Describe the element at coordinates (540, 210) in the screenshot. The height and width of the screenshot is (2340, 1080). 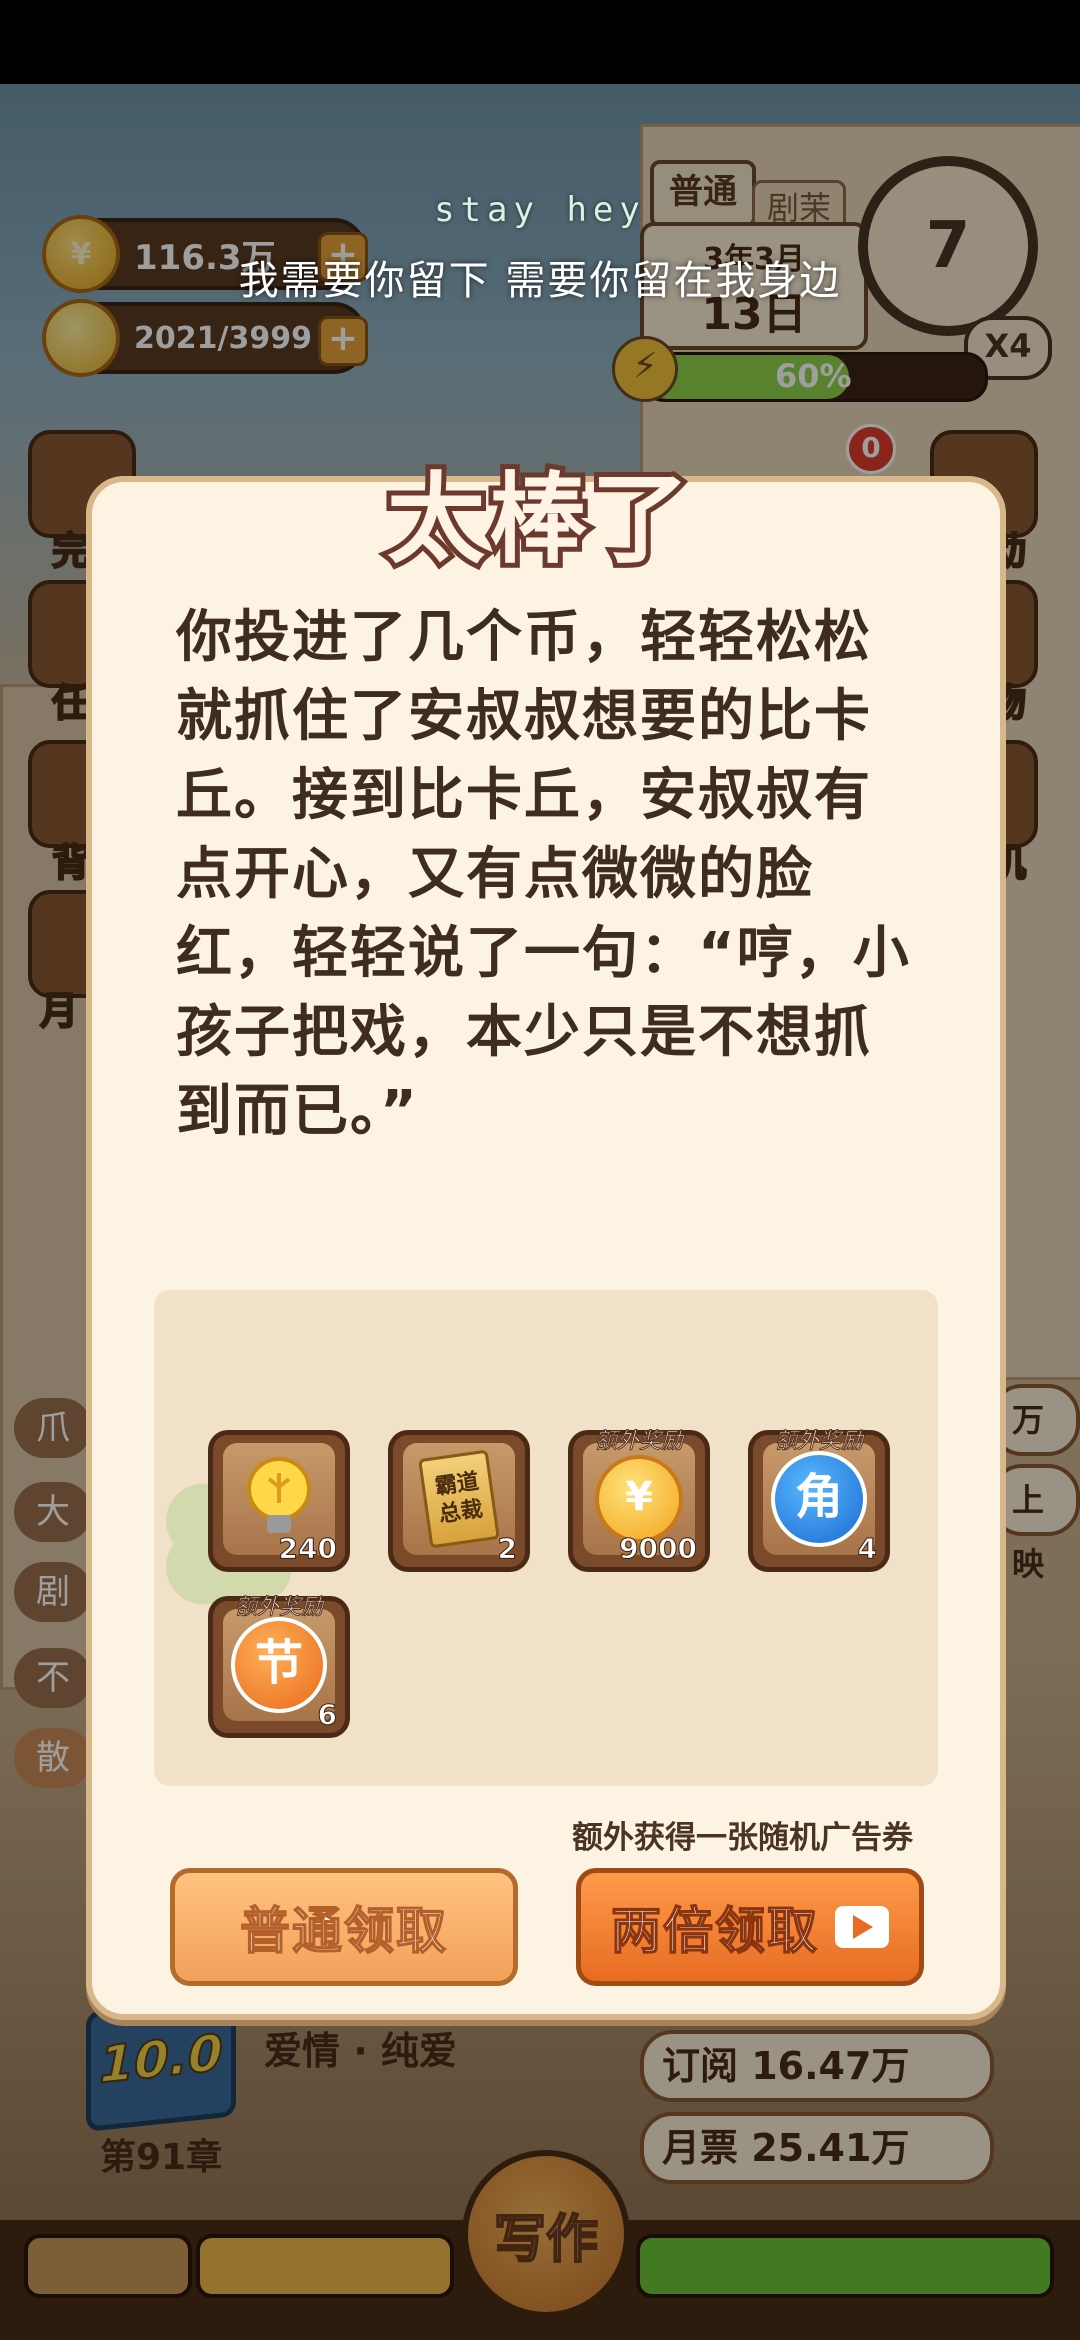
I see `lyric-english: stay hey` at that location.